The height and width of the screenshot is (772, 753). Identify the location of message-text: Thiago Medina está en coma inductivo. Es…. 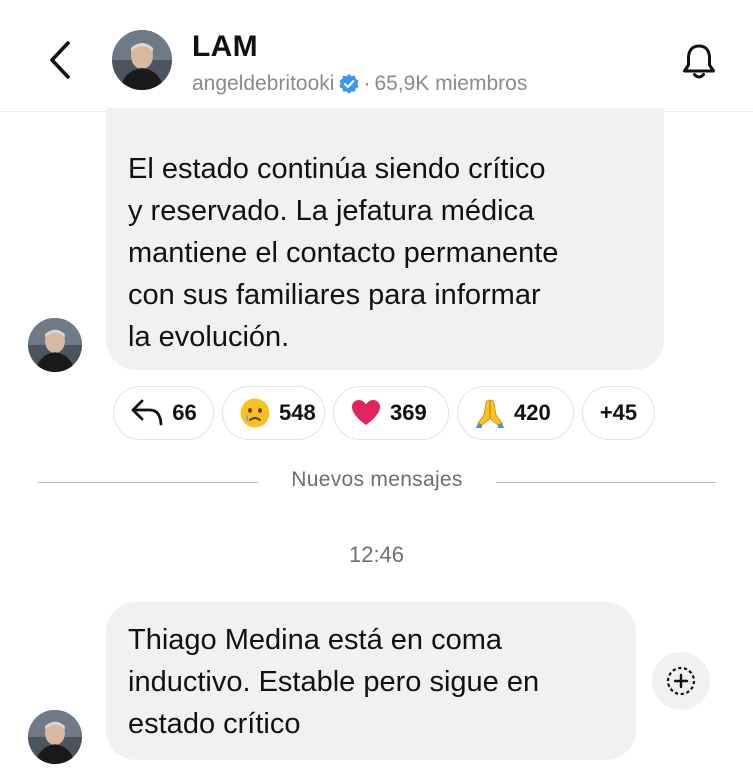
(334, 682).